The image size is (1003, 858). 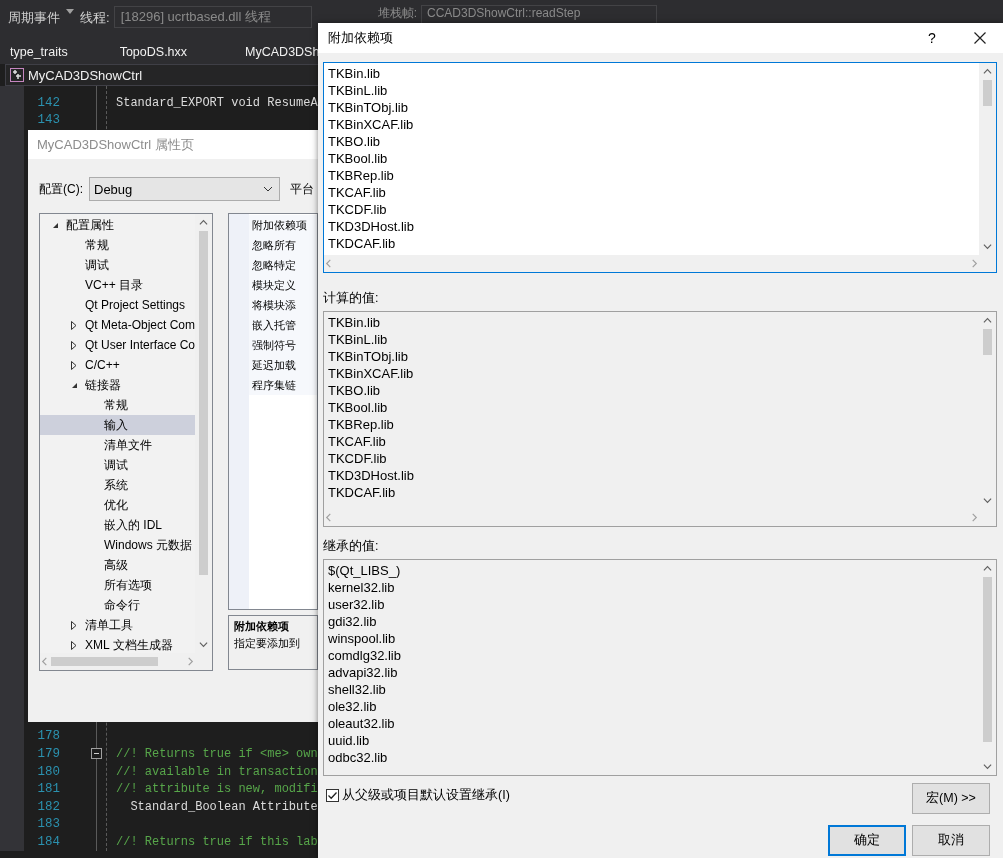 What do you see at coordinates (353, 621) in the screenshot?
I see `list-line: gdi32.lib` at bounding box center [353, 621].